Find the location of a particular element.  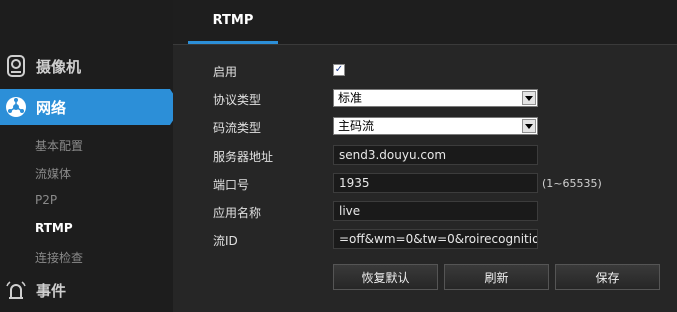

app-name-label: 应用名称 is located at coordinates (237, 213).